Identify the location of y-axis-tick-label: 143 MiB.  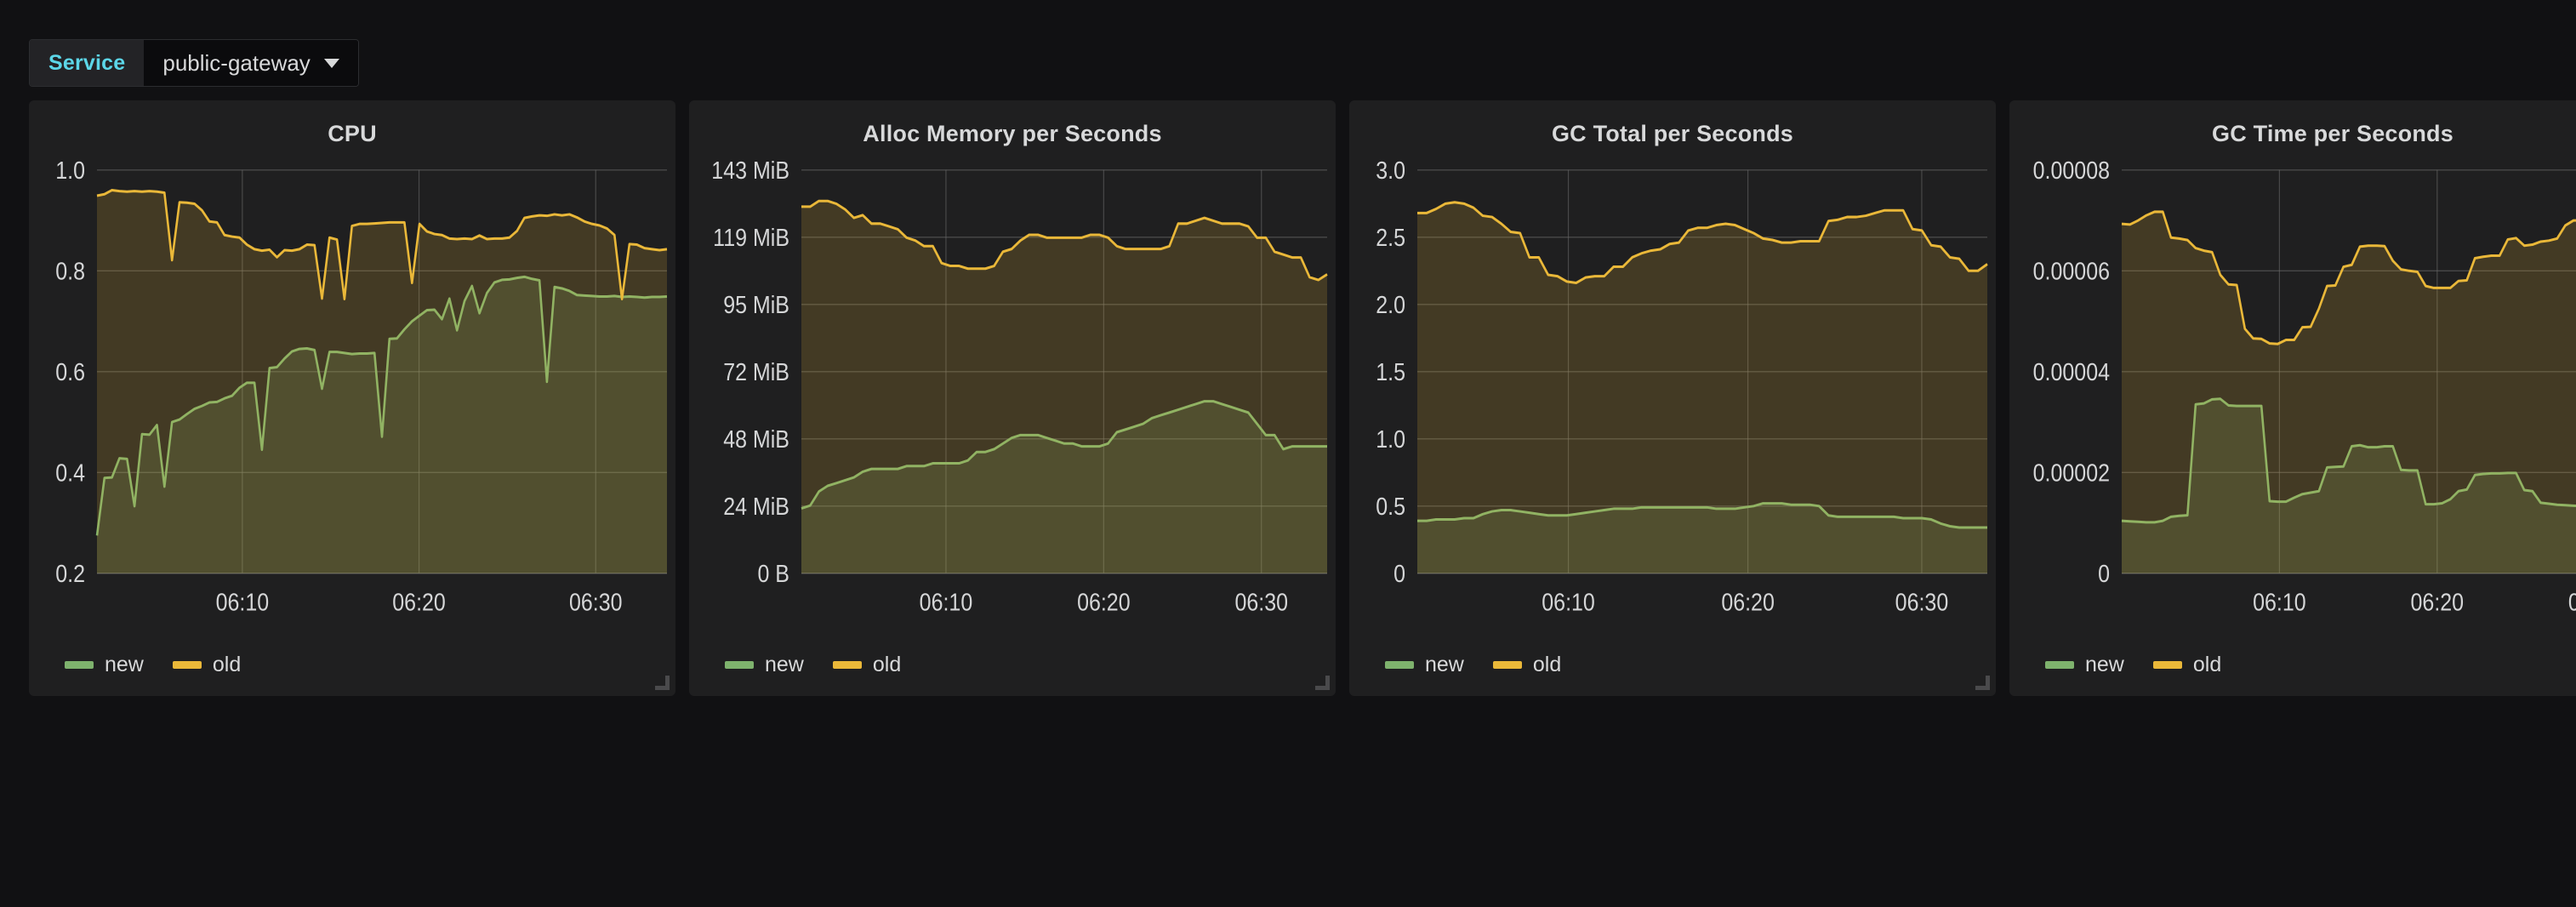
(750, 171).